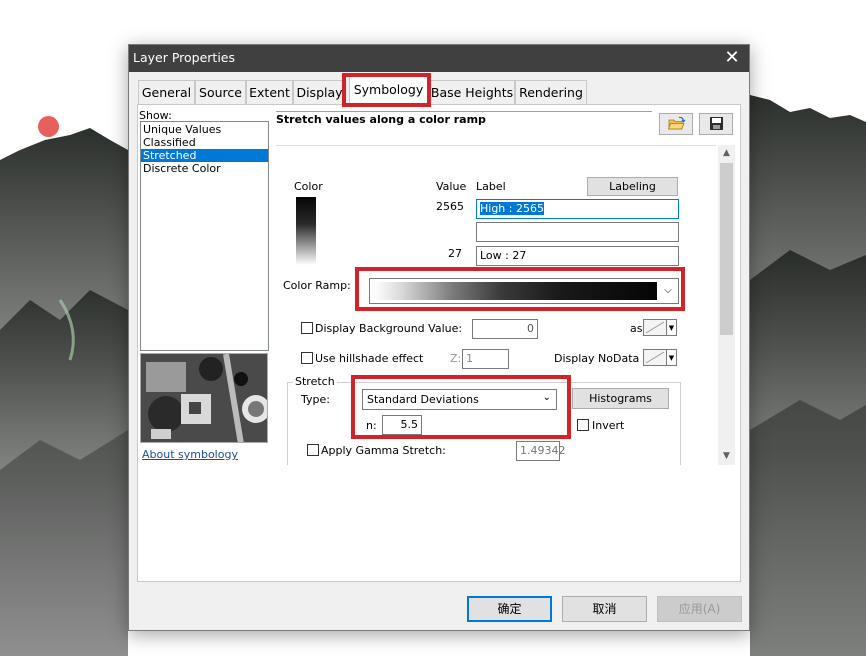  Describe the element at coordinates (313, 450) in the screenshot. I see `gamma-stretch-checkbox` at that location.